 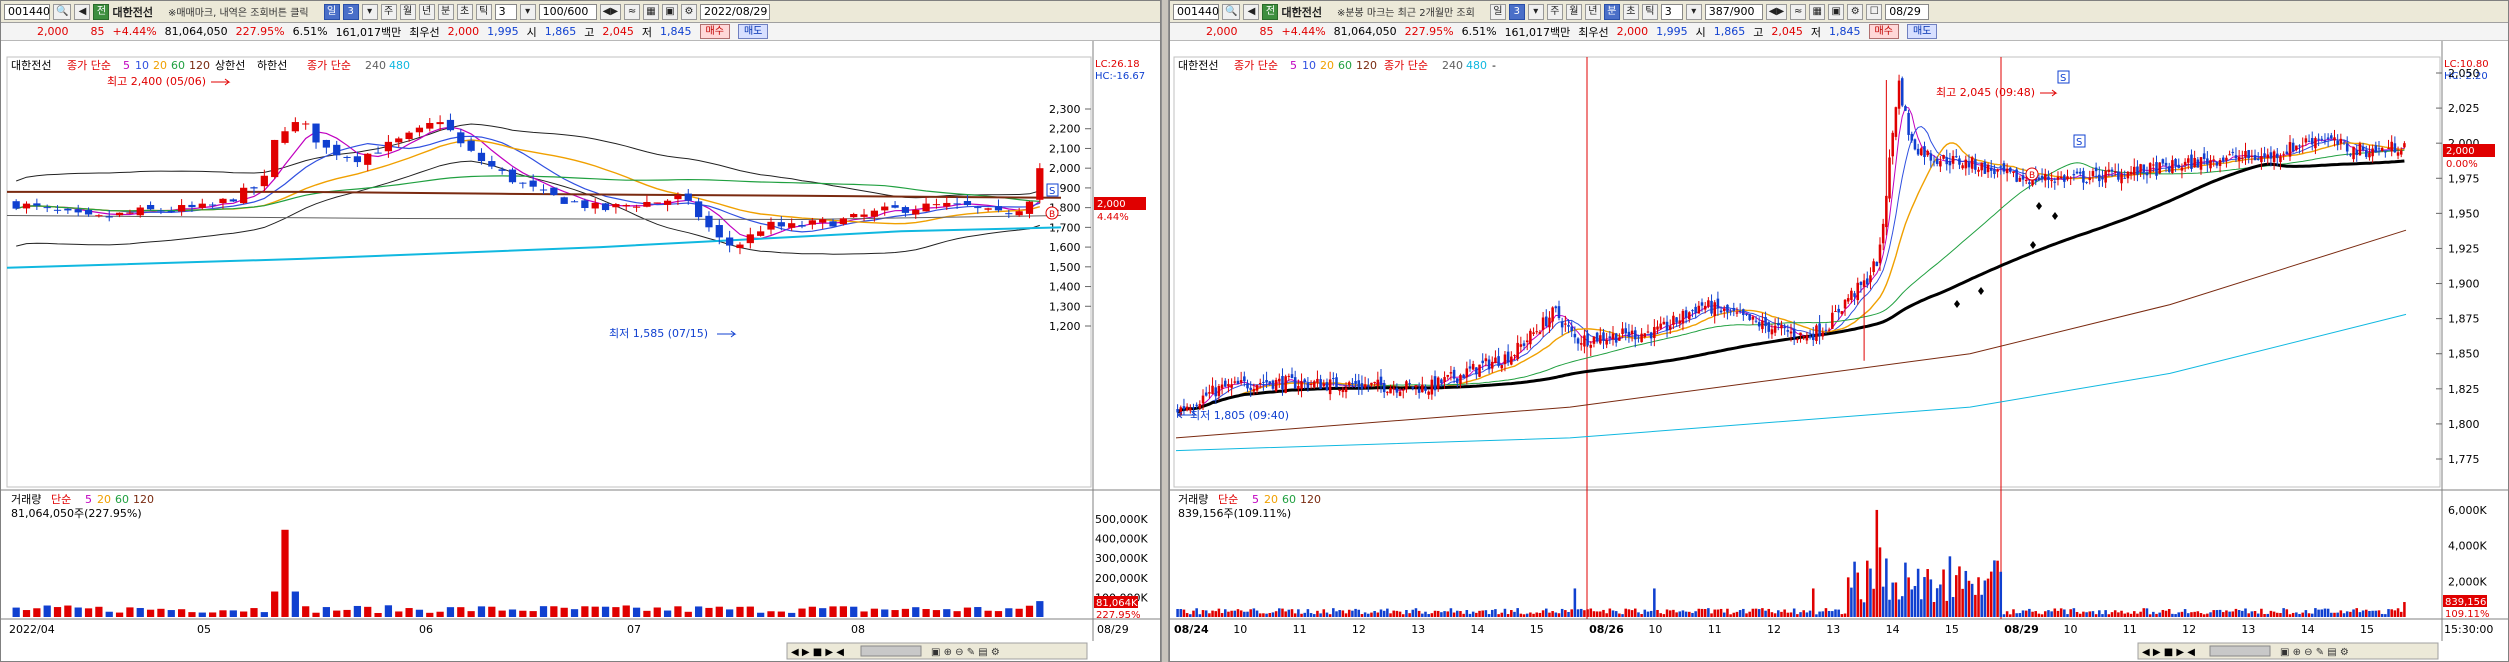 What do you see at coordinates (97, 31) in the screenshot?
I see `change-amount: 85` at bounding box center [97, 31].